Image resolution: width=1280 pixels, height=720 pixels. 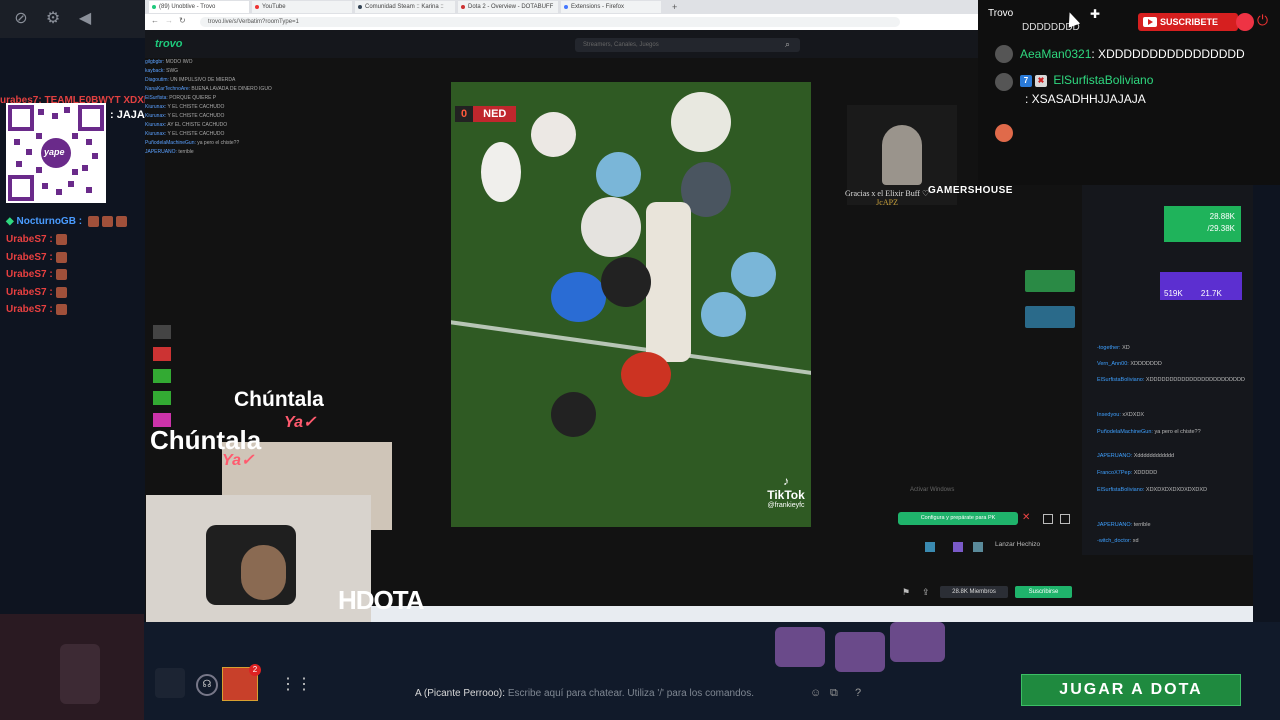 I want to click on subscribe-text: SUSCRIBETE, so click(x=1189, y=22).